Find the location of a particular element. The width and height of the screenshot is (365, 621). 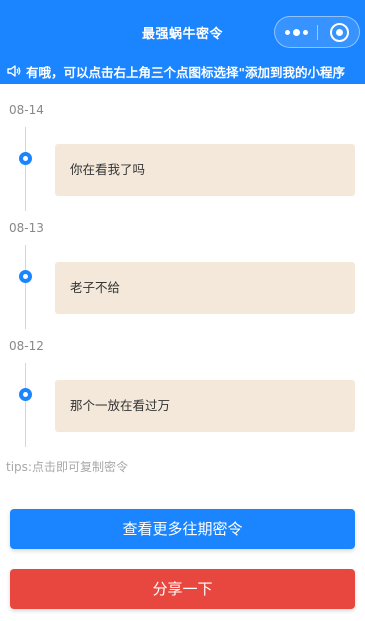

entry-date: 08-13 is located at coordinates (26, 228).